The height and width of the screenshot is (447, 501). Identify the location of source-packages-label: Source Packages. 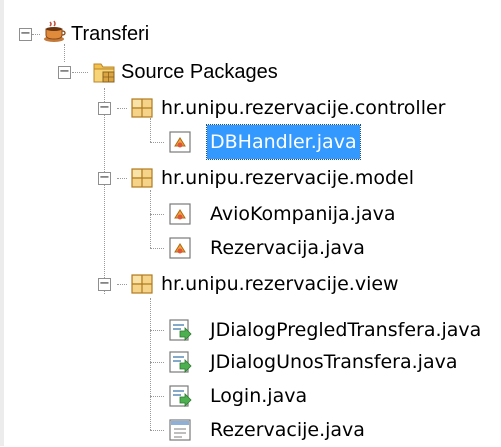
(199, 72).